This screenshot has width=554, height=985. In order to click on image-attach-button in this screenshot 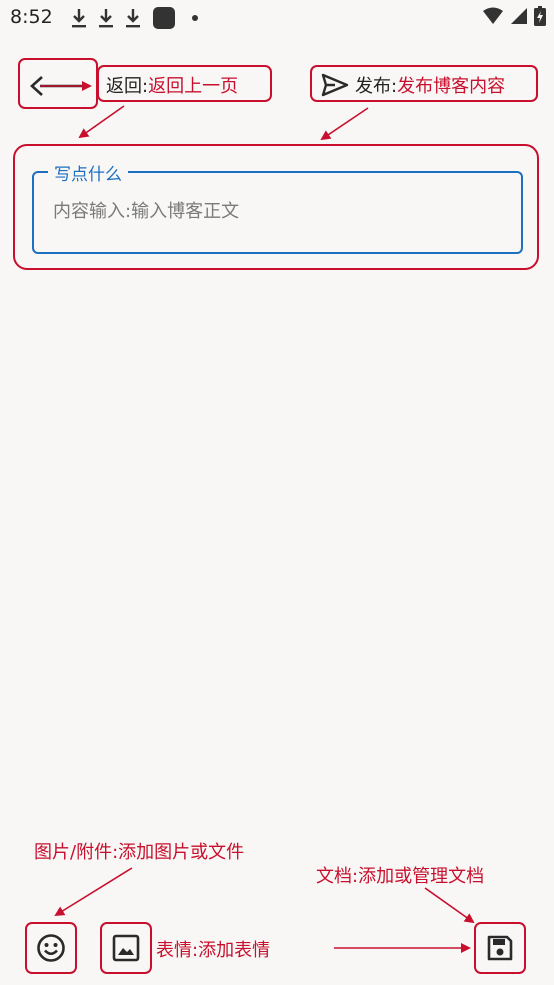, I will do `click(126, 948)`.